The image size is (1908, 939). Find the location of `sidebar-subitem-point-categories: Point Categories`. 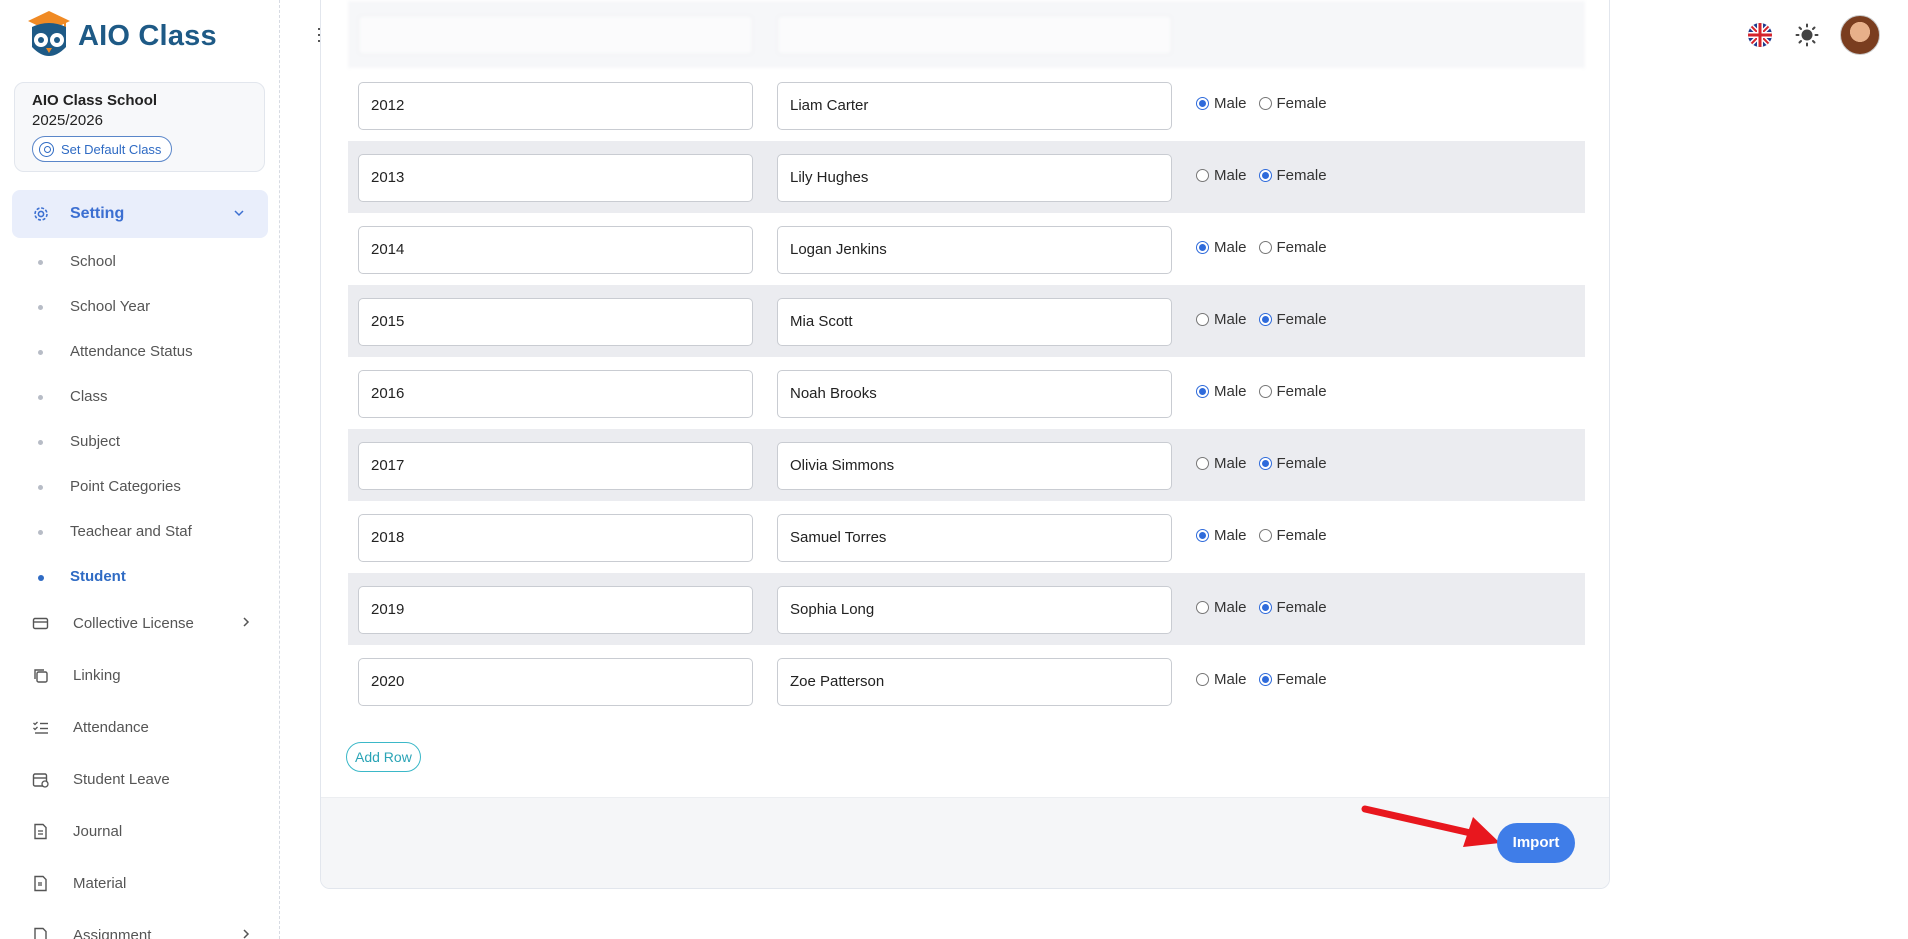

sidebar-subitem-point-categories: Point Categories is located at coordinates (125, 487).